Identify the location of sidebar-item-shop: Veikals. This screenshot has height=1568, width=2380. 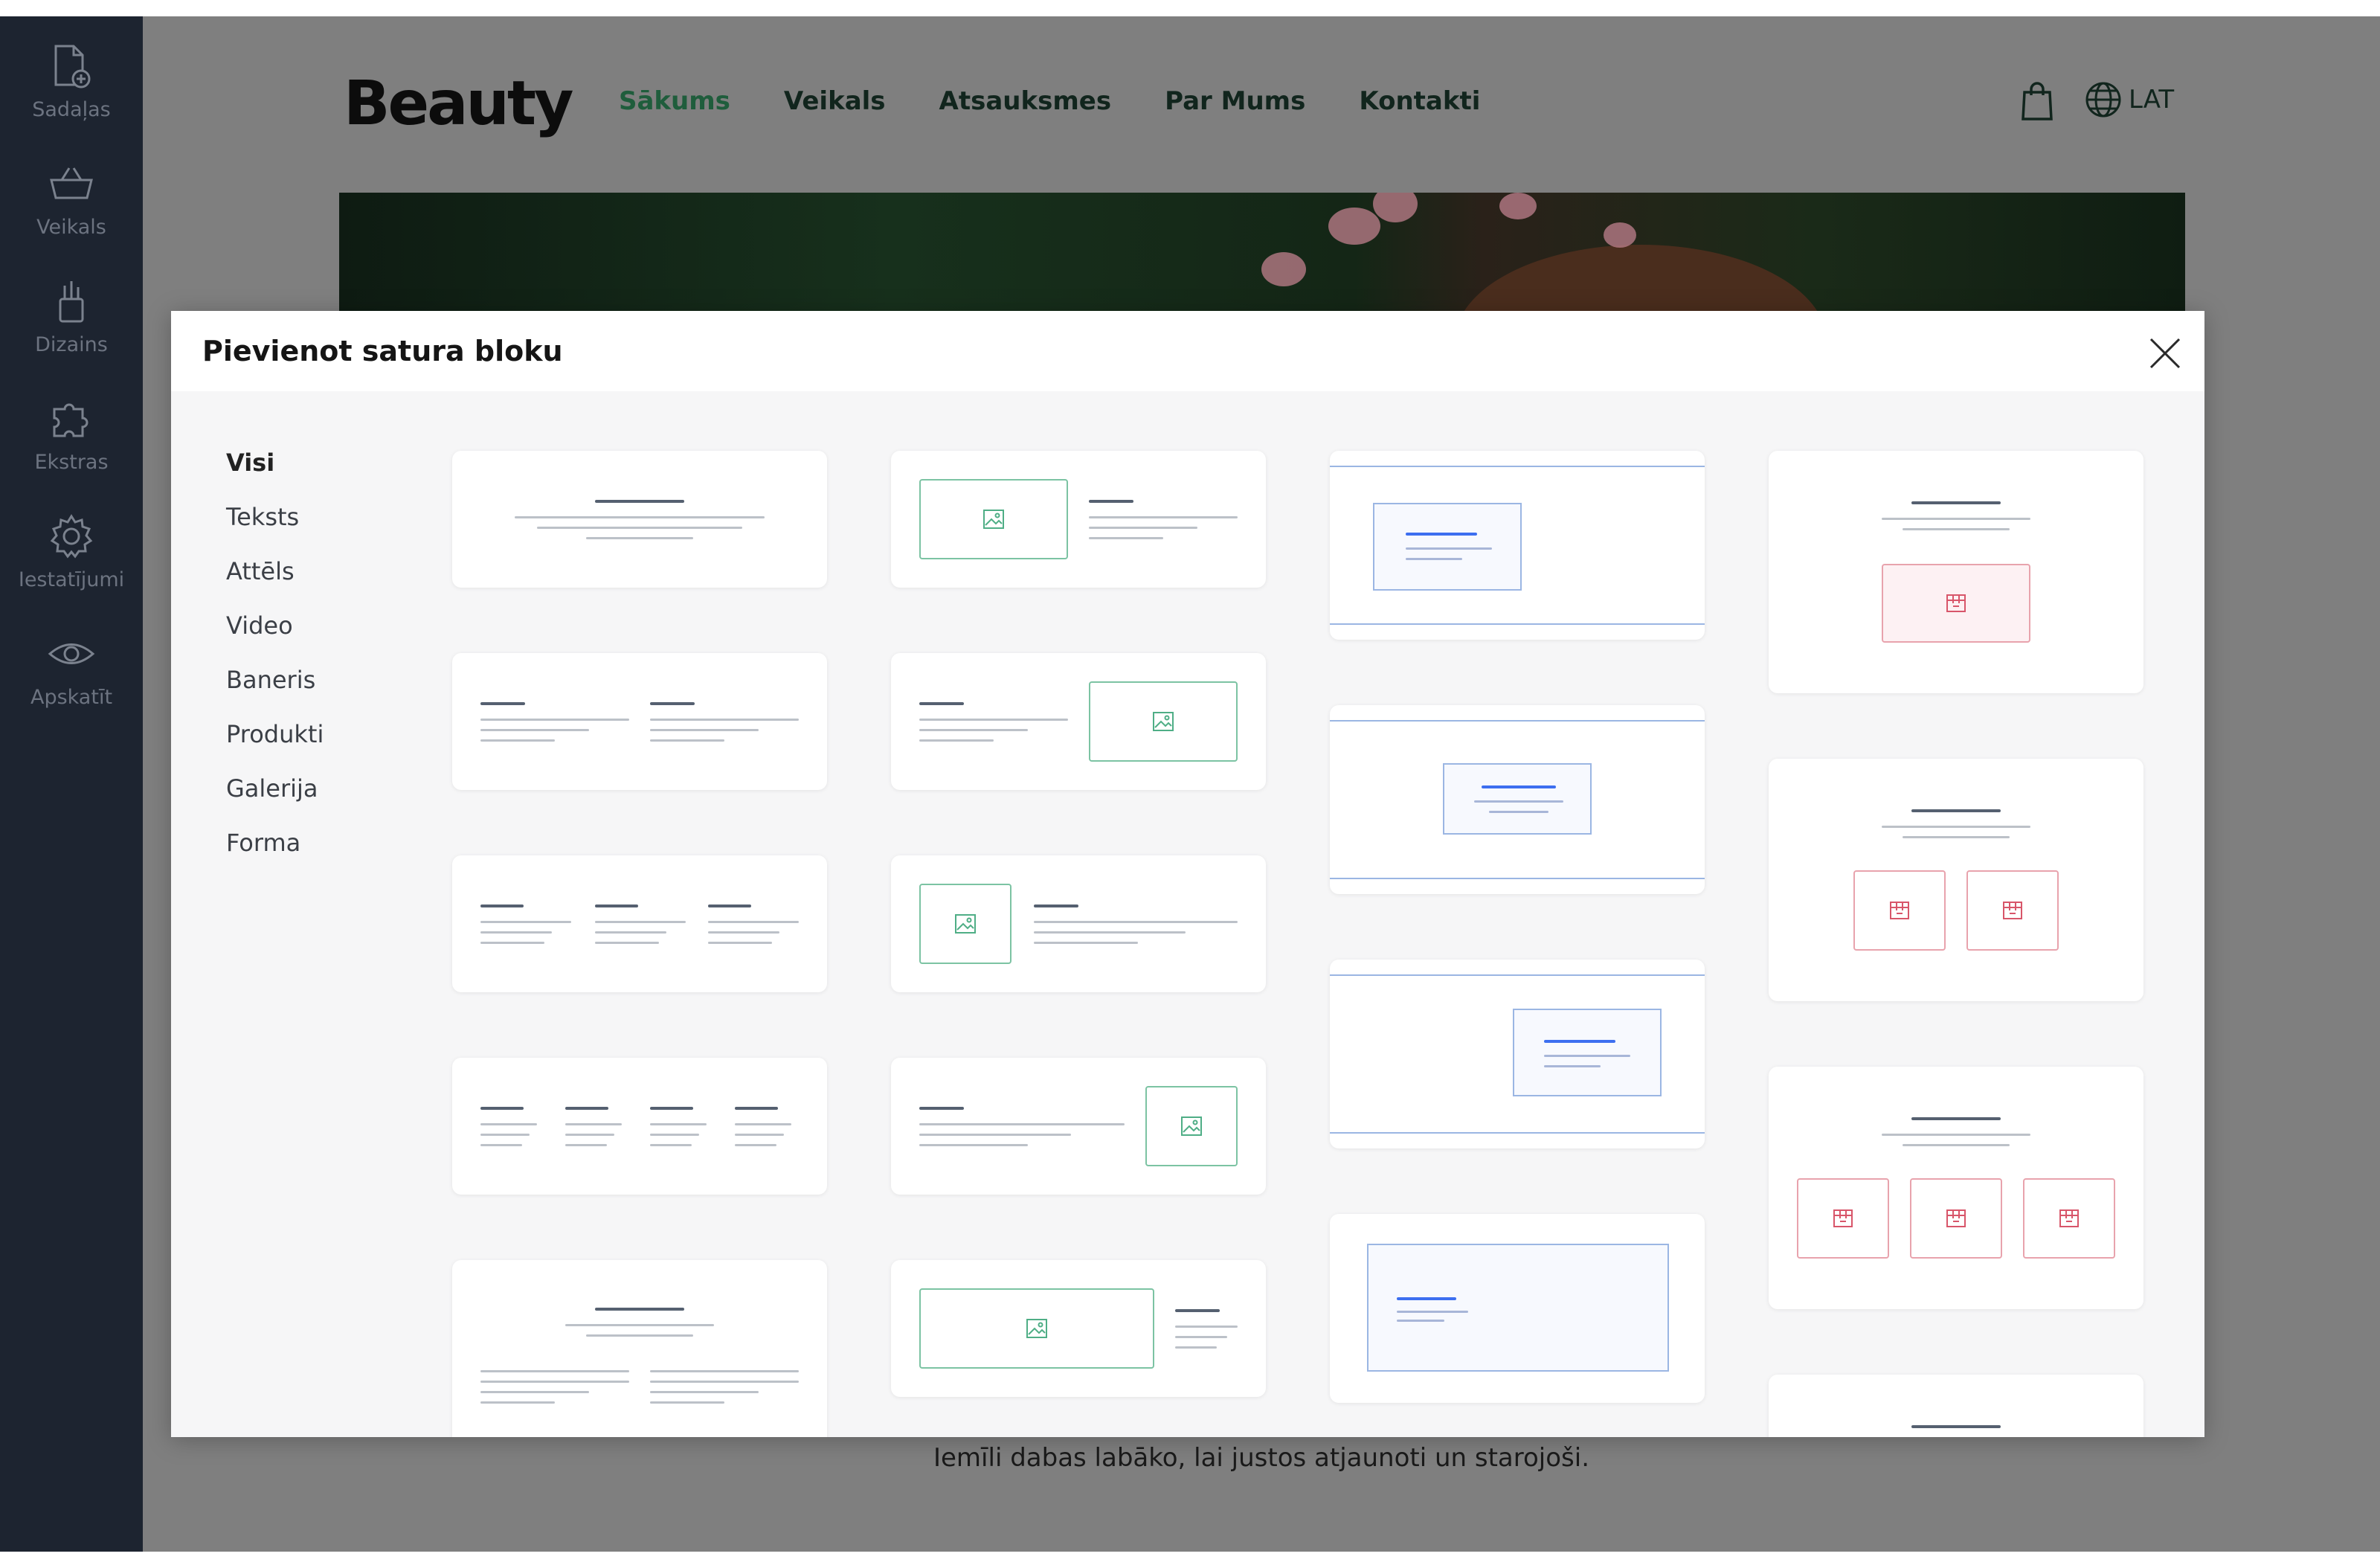
(72, 200).